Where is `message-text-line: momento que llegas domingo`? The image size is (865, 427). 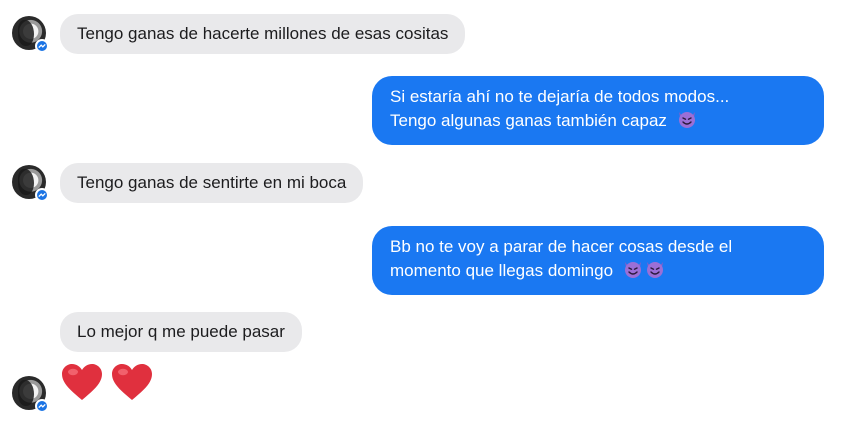 message-text-line: momento que llegas domingo is located at coordinates (502, 270).